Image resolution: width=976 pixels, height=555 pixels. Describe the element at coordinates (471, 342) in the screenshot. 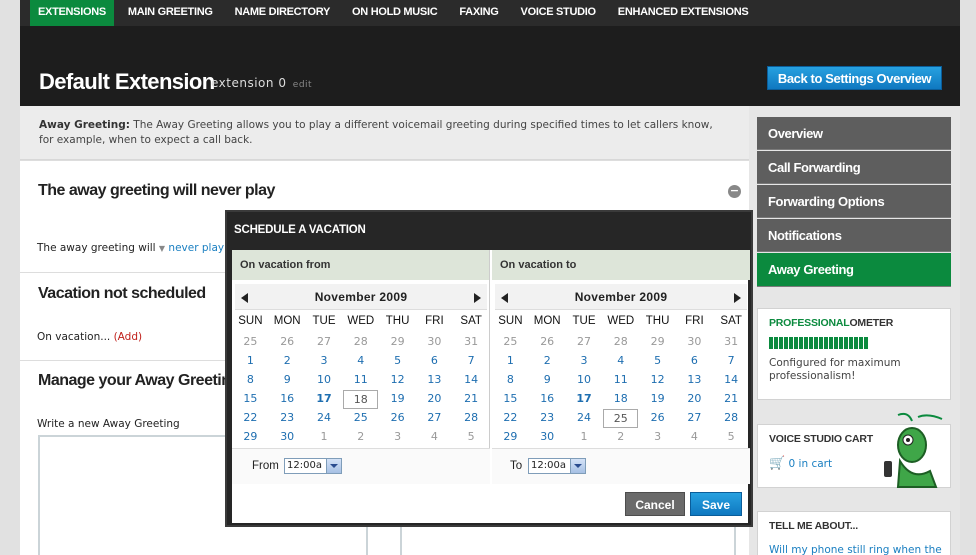

I see `from-day-cell: 31` at that location.